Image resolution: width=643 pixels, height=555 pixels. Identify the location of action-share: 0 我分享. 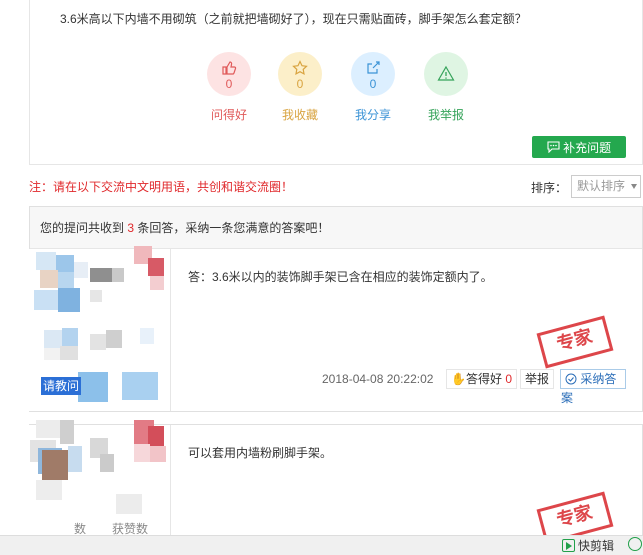
(373, 87).